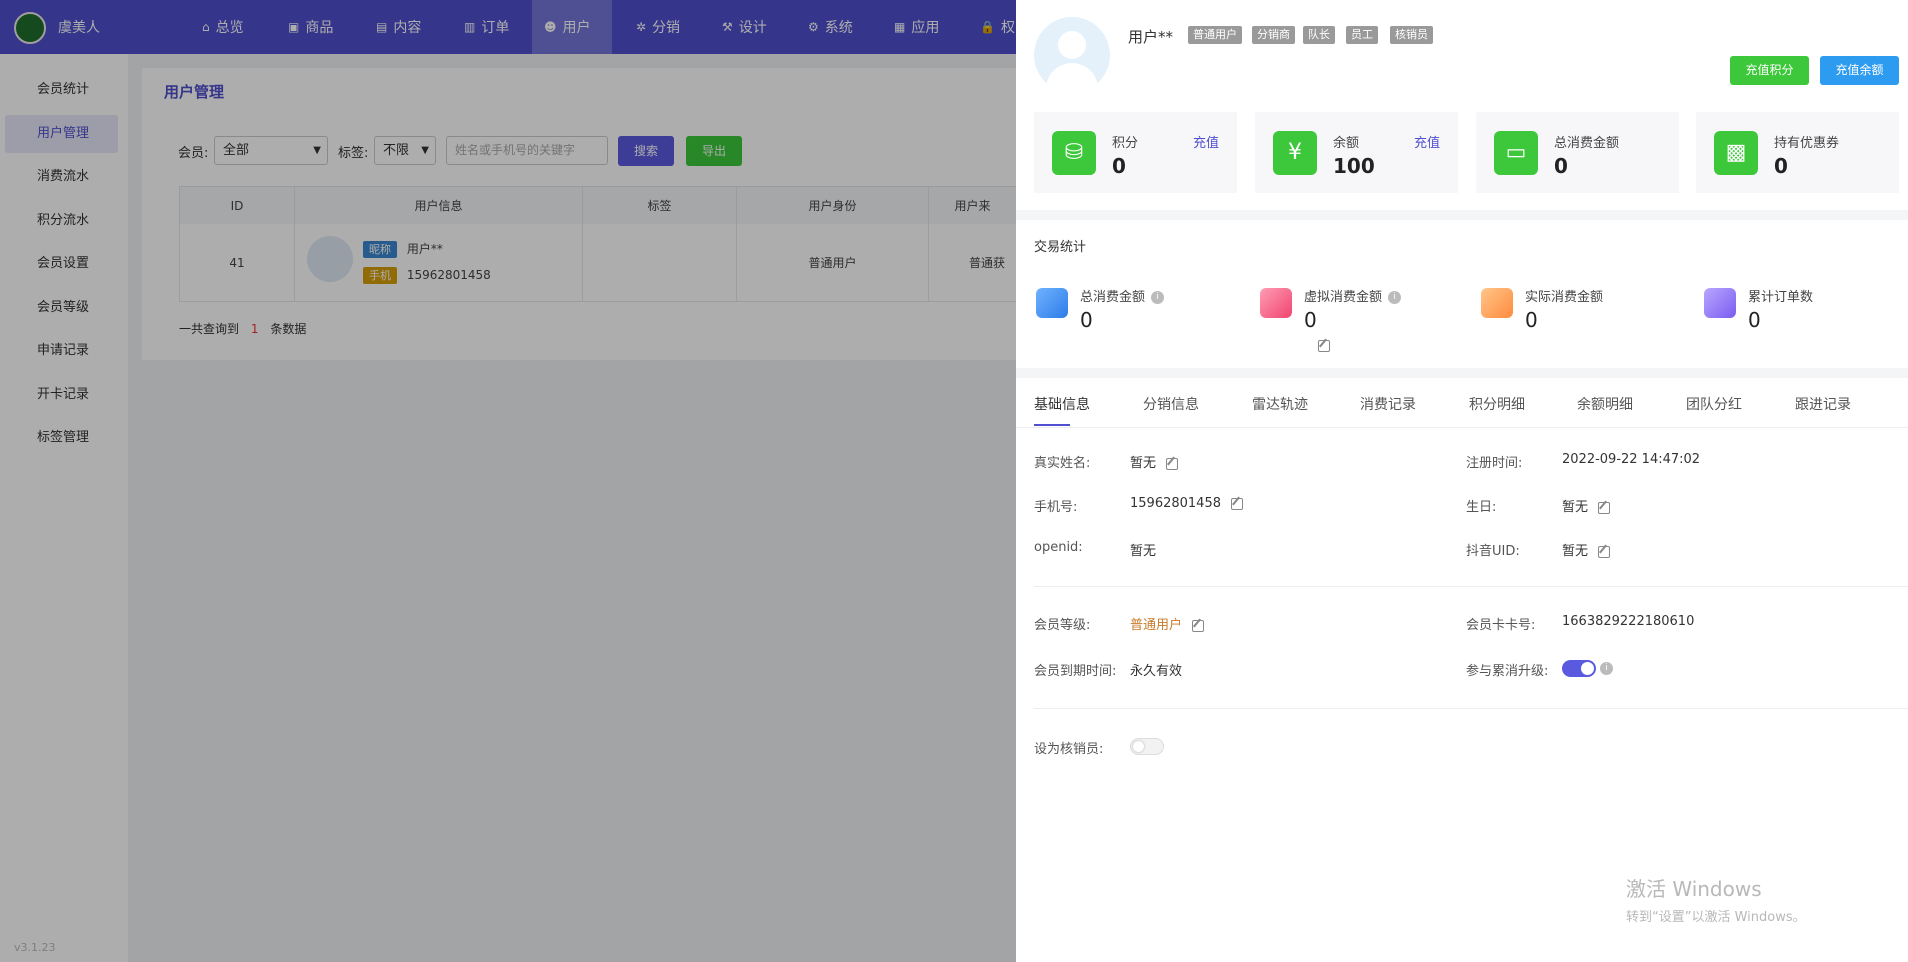 This screenshot has width=1908, height=962. What do you see at coordinates (1493, 551) in the screenshot?
I see `douyin-uid-label: 抖音UID:` at bounding box center [1493, 551].